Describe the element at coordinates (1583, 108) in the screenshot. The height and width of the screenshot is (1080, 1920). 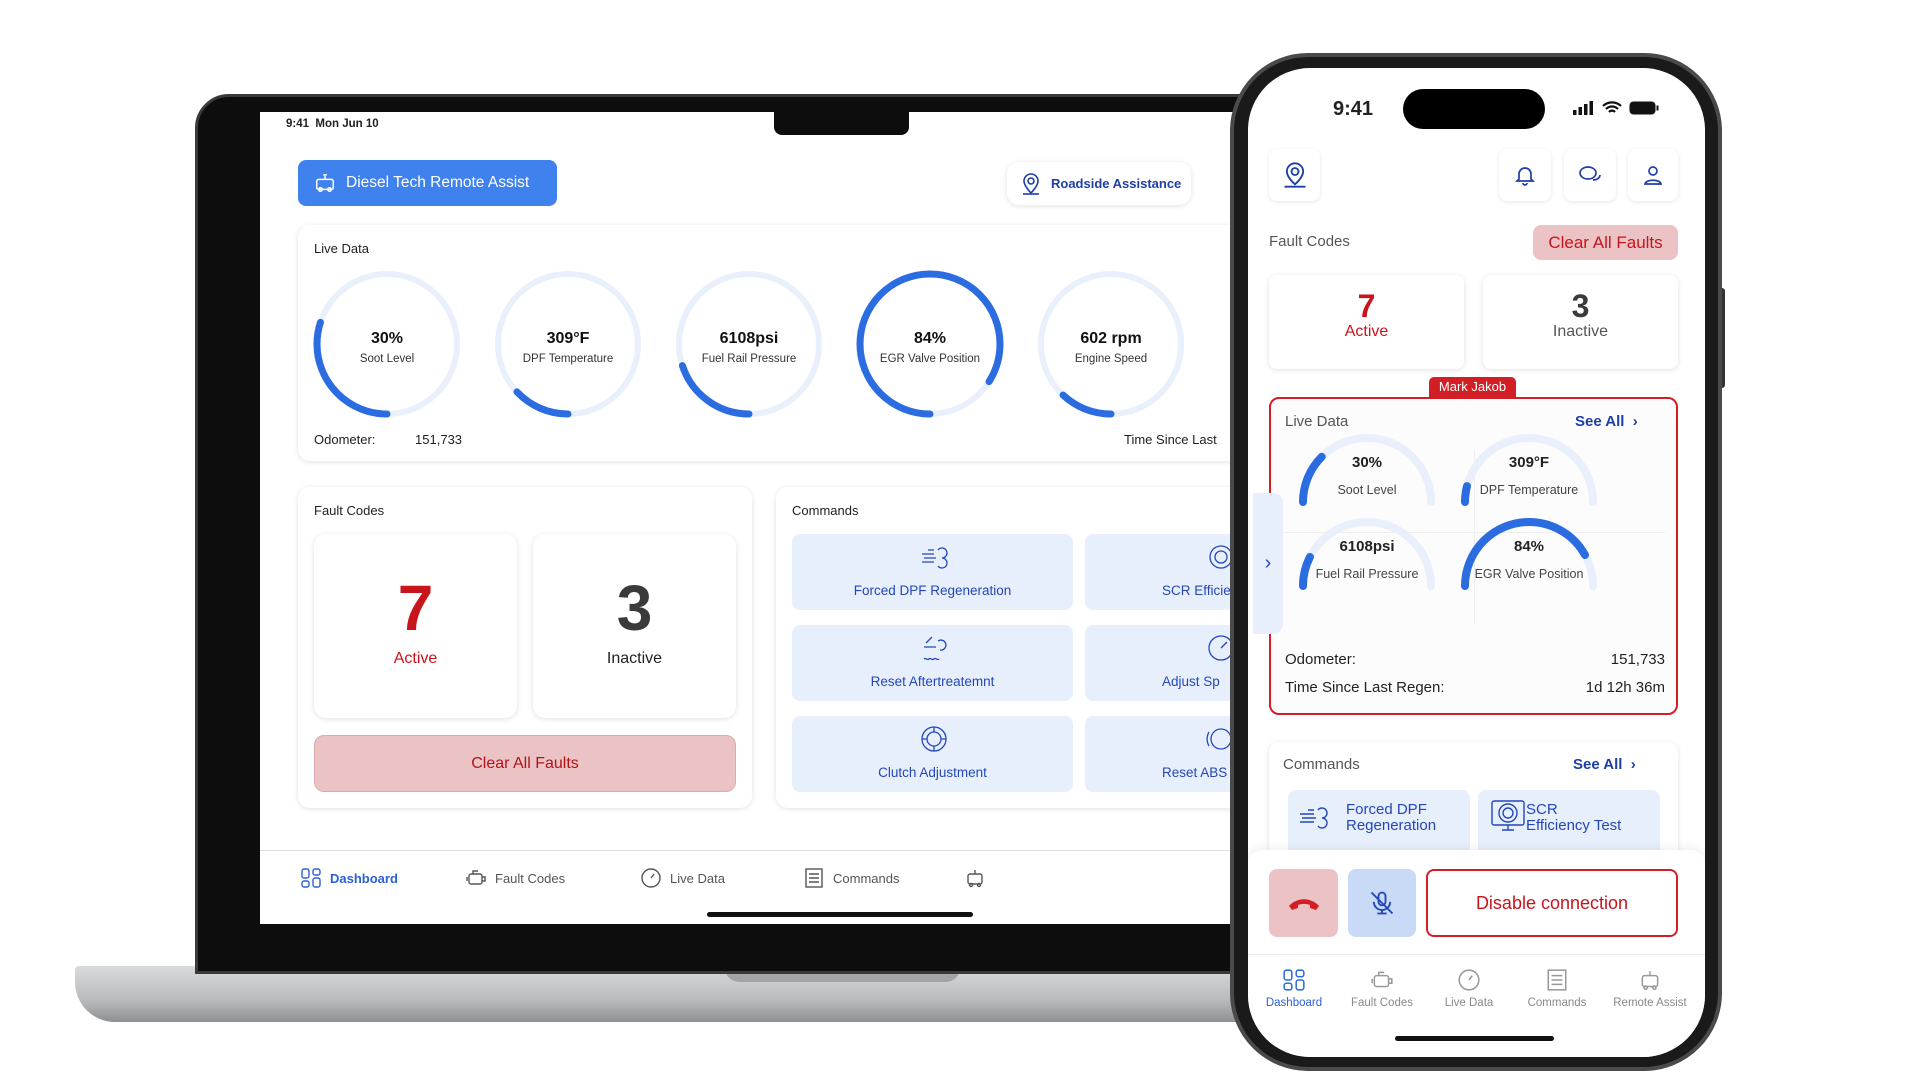
I see `signal-icon` at that location.